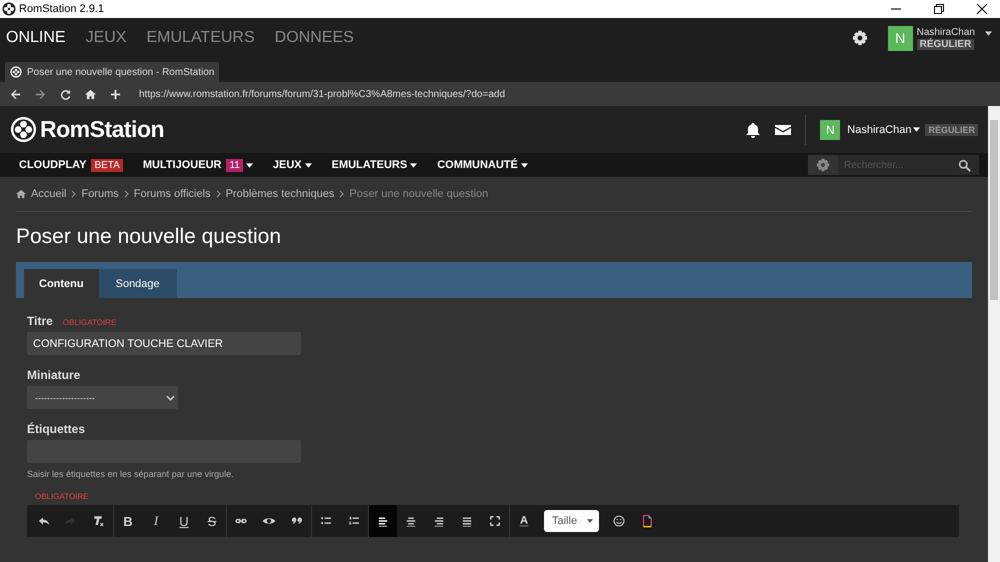 This screenshot has width=1000, height=562. I want to click on form-tab: Contenu, so click(61, 283).